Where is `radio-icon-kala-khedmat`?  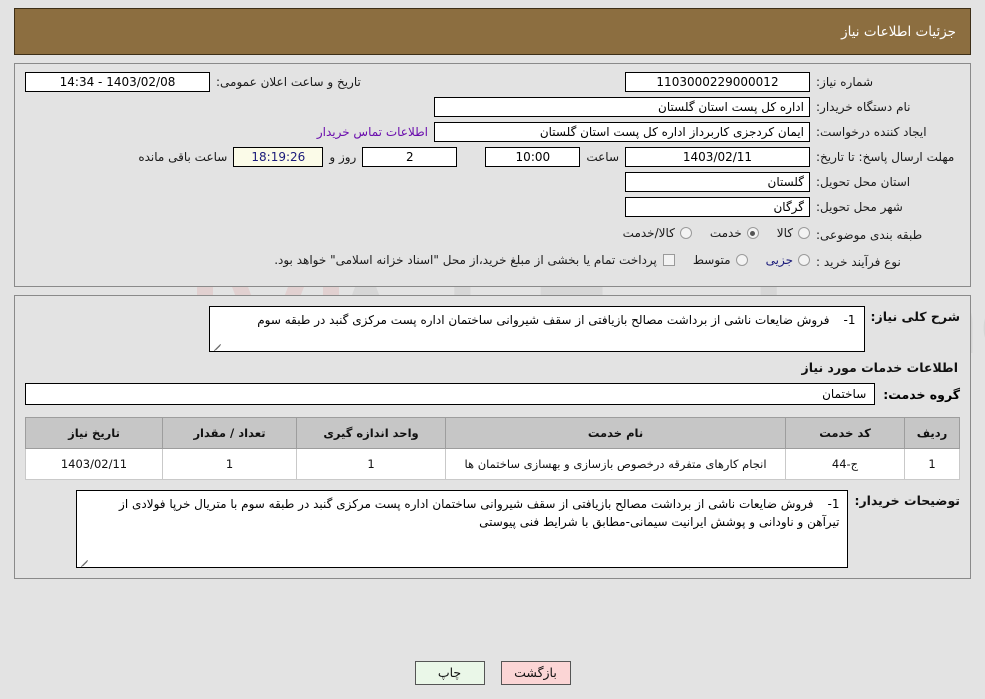
radio-icon-kala-khedmat is located at coordinates (685, 233).